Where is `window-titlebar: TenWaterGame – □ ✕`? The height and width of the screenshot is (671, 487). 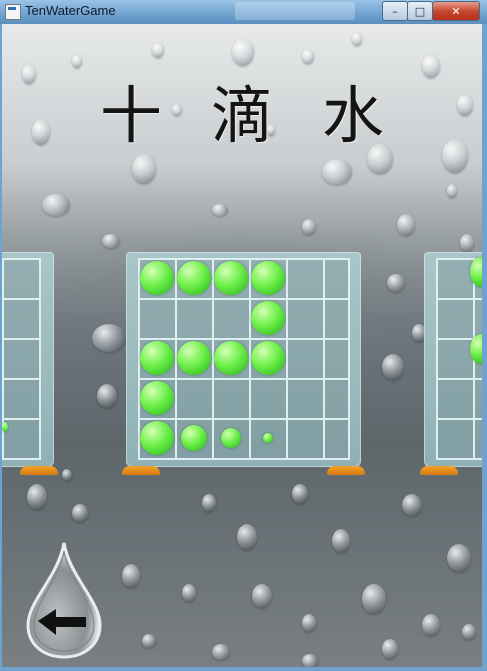
window-titlebar: TenWaterGame – □ ✕ is located at coordinates (243, 12).